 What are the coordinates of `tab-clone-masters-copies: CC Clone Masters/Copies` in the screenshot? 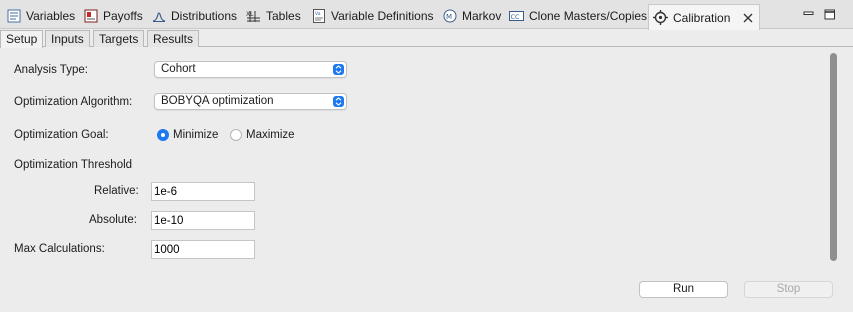 It's located at (578, 16).